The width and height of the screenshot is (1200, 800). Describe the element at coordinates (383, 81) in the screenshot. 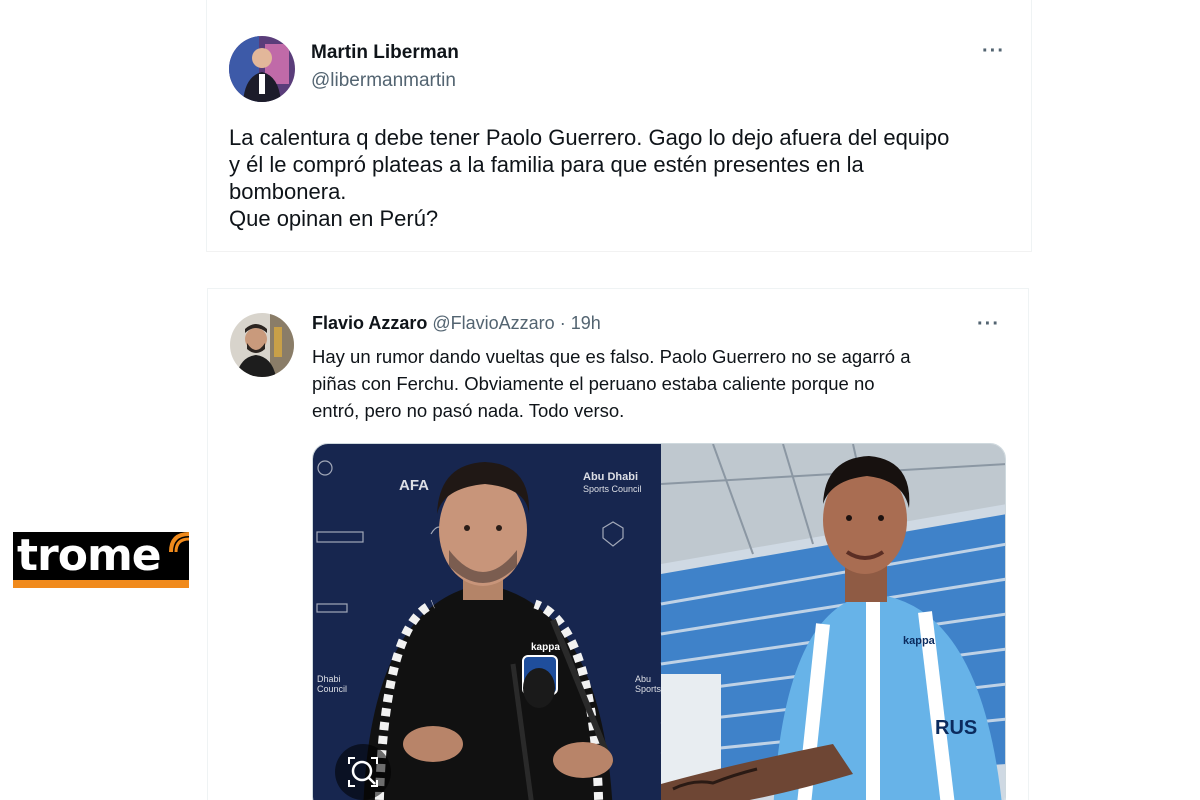

I see `author-handle: @libermanmartin` at that location.